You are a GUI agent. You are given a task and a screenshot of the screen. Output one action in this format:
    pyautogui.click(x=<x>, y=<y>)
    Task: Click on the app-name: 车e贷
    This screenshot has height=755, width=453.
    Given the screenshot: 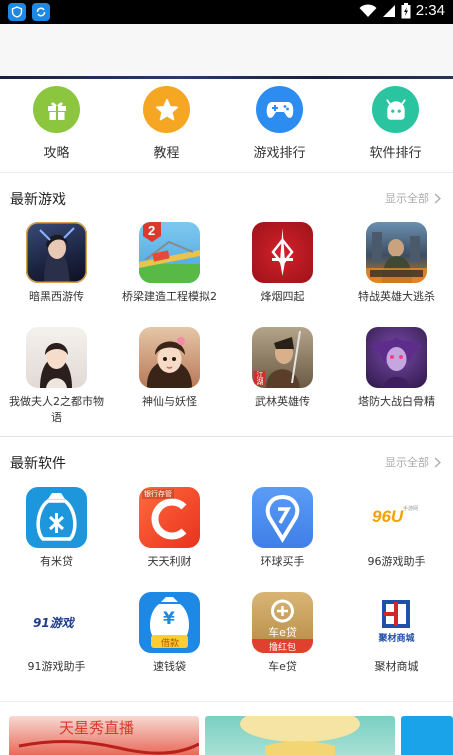 What is the action you would take?
    pyautogui.click(x=282, y=666)
    